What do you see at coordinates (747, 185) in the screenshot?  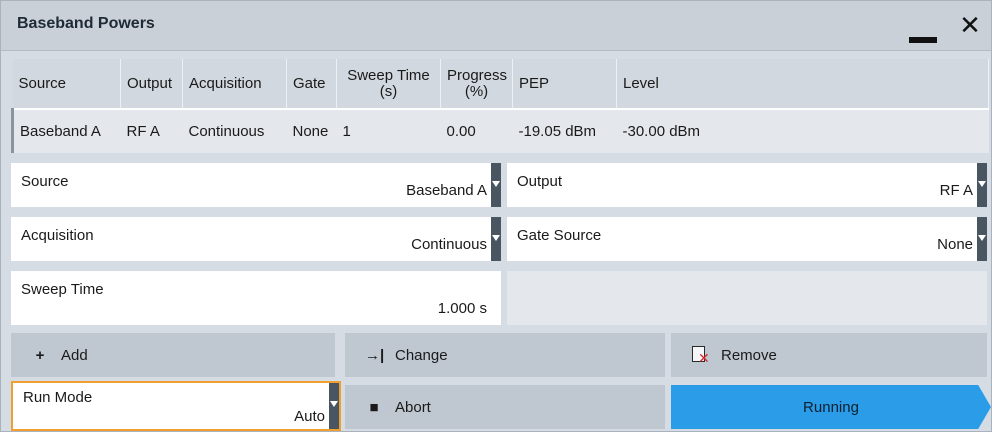 I see `output-select: Output RF A` at bounding box center [747, 185].